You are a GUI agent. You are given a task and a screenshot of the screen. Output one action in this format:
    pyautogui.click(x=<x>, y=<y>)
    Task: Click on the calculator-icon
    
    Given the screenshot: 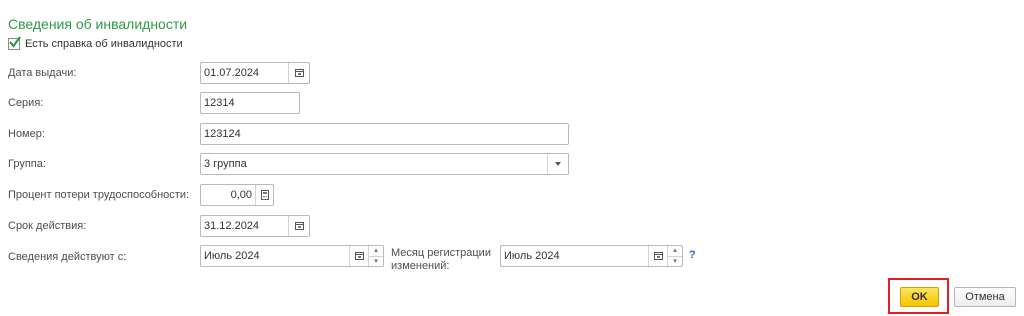 What is the action you would take?
    pyautogui.click(x=264, y=195)
    